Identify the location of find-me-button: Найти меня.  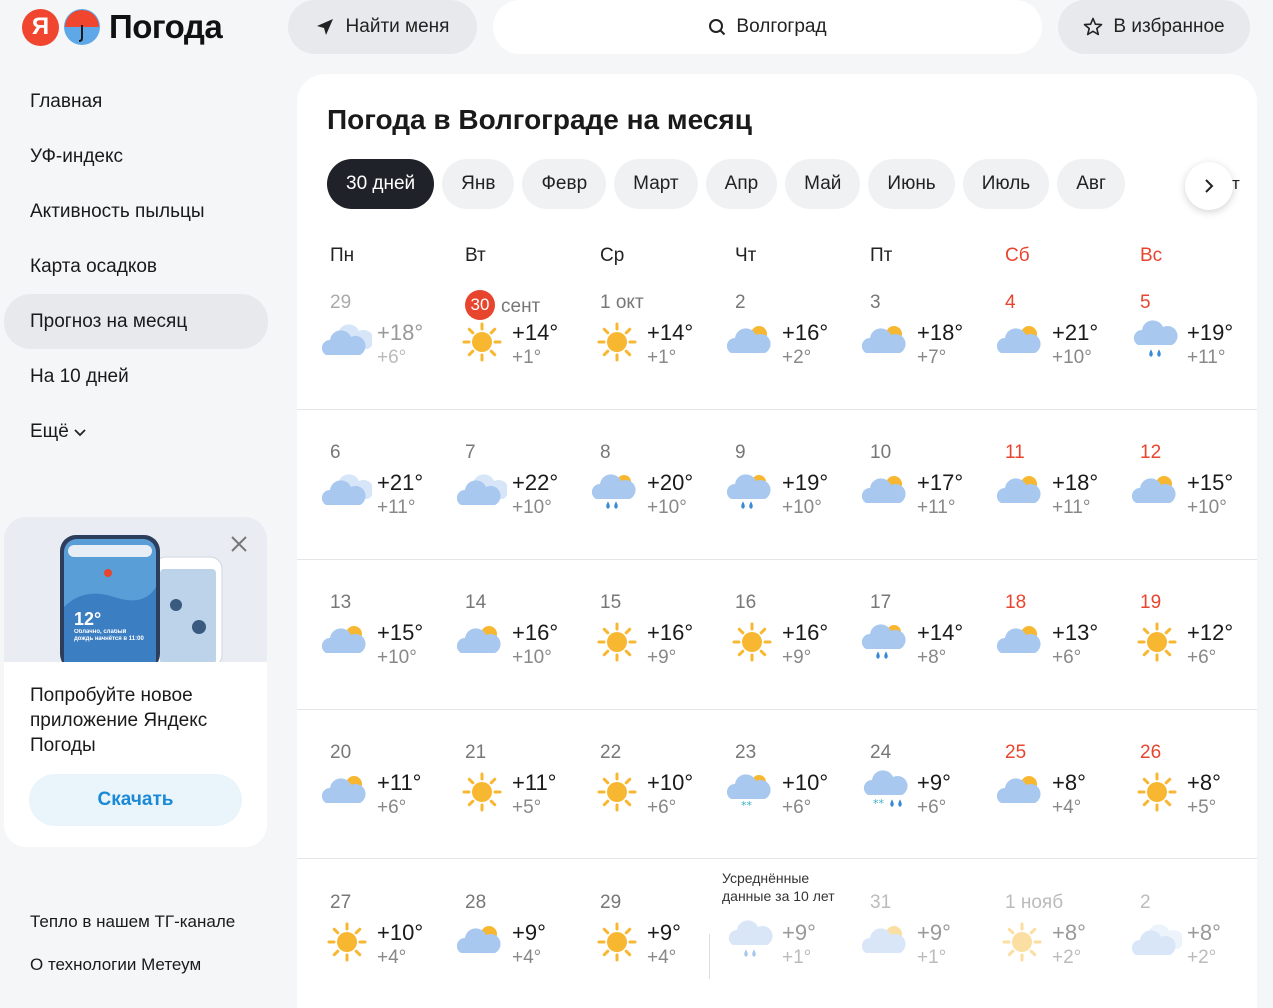
(382, 27).